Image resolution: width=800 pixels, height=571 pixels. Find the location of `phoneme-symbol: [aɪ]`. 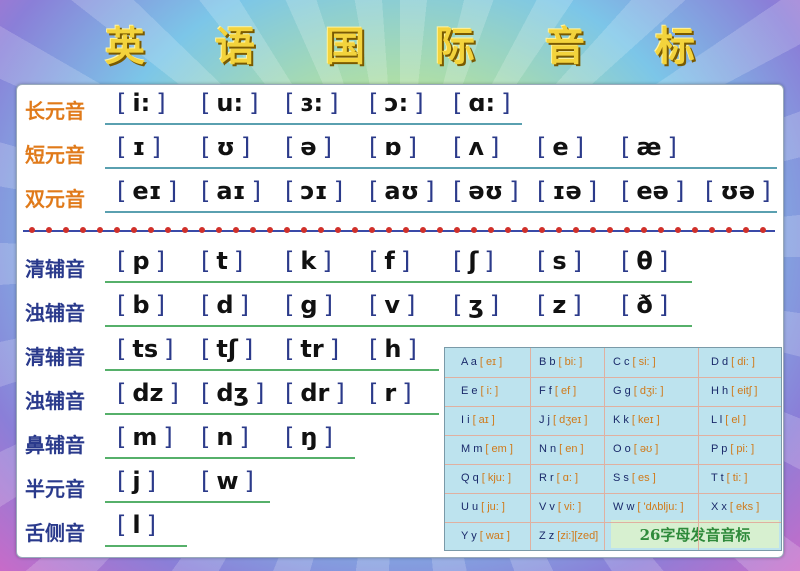

phoneme-symbol: [aɪ] is located at coordinates (231, 191).